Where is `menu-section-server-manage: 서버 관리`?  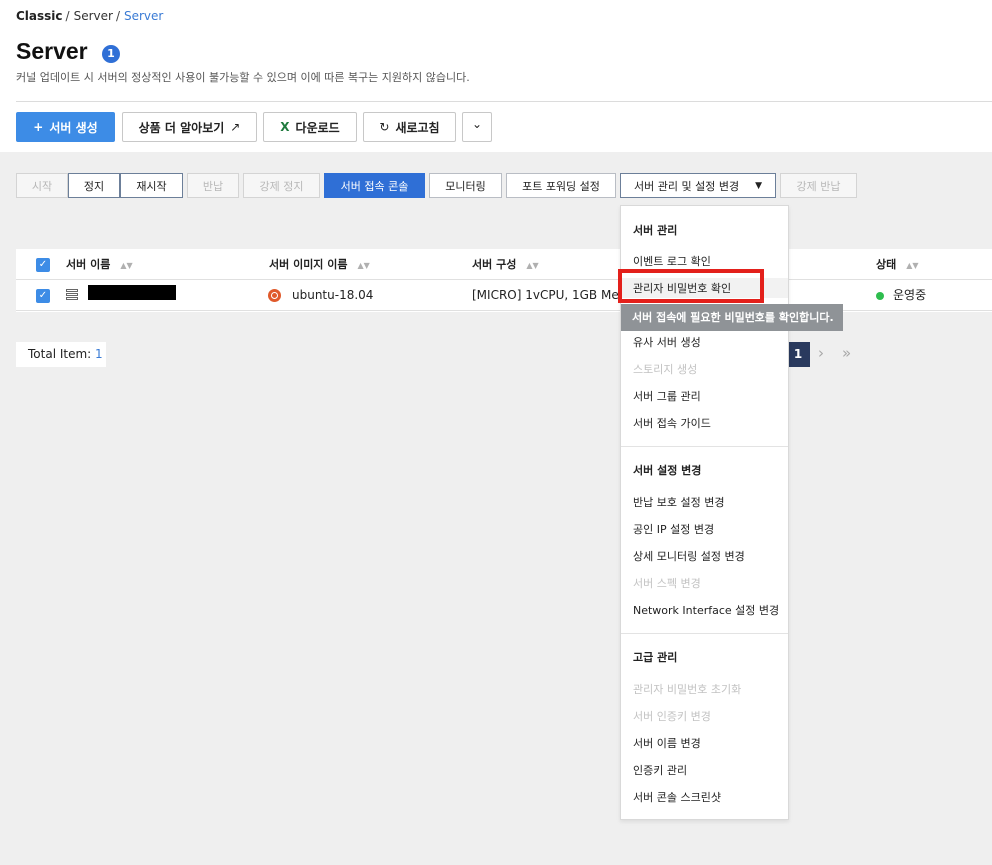 menu-section-server-manage: 서버 관리 is located at coordinates (655, 230).